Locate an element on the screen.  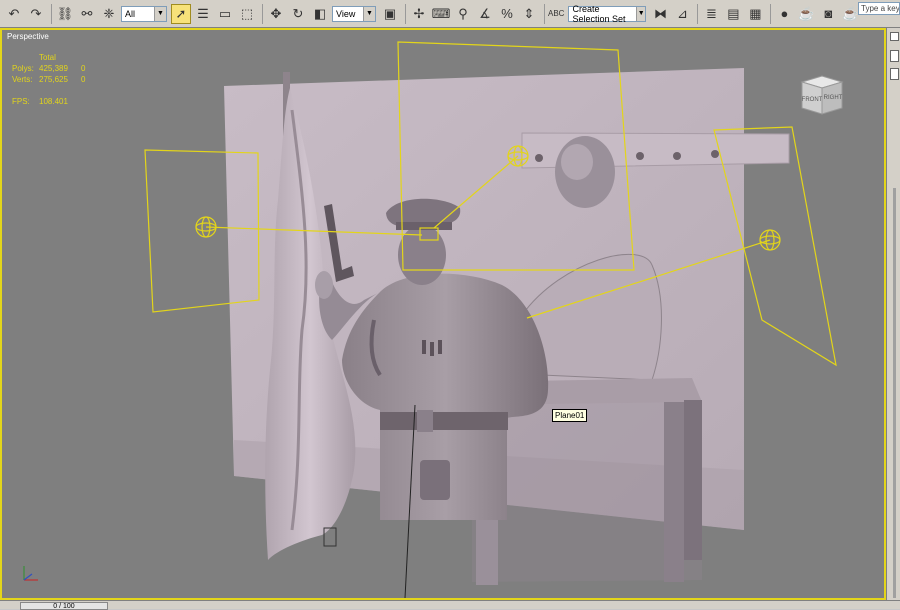
curve-editor-icon: ▦ is located at coordinates (755, 14).